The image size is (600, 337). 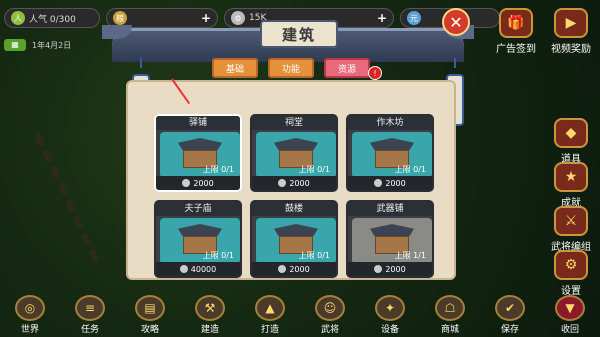 What do you see at coordinates (294, 123) in the screenshot?
I see `building-name: 祠堂` at bounding box center [294, 123].